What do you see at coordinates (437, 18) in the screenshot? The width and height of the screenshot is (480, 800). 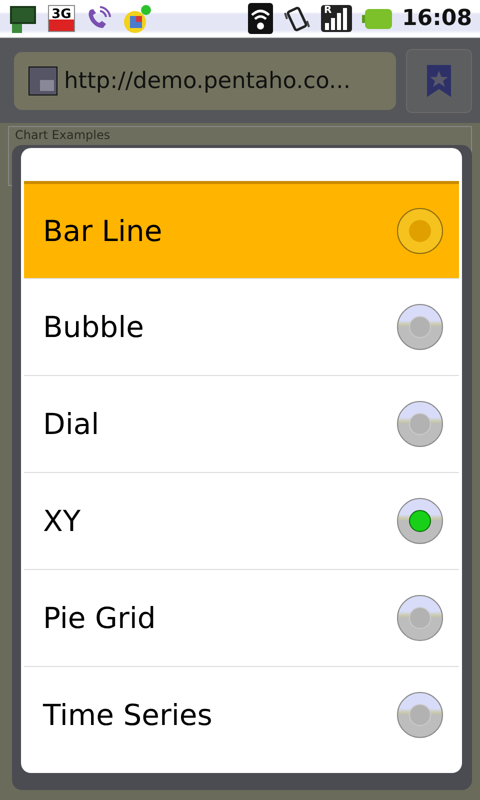 I see `clock: 16:08` at bounding box center [437, 18].